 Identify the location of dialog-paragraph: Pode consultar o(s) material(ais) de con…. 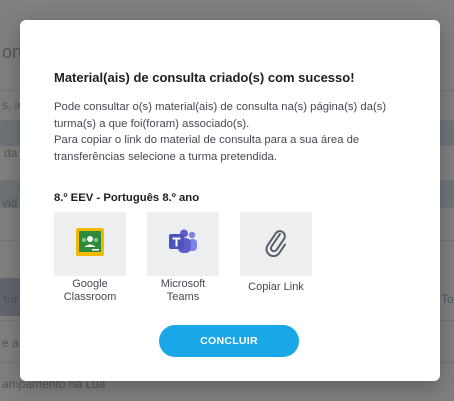
(220, 115).